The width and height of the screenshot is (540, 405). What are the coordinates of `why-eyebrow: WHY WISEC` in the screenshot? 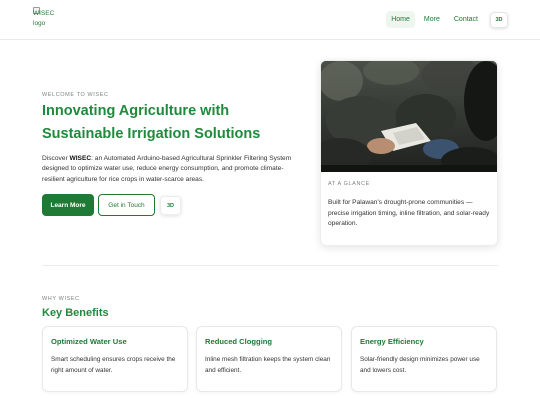 It's located at (61, 299).